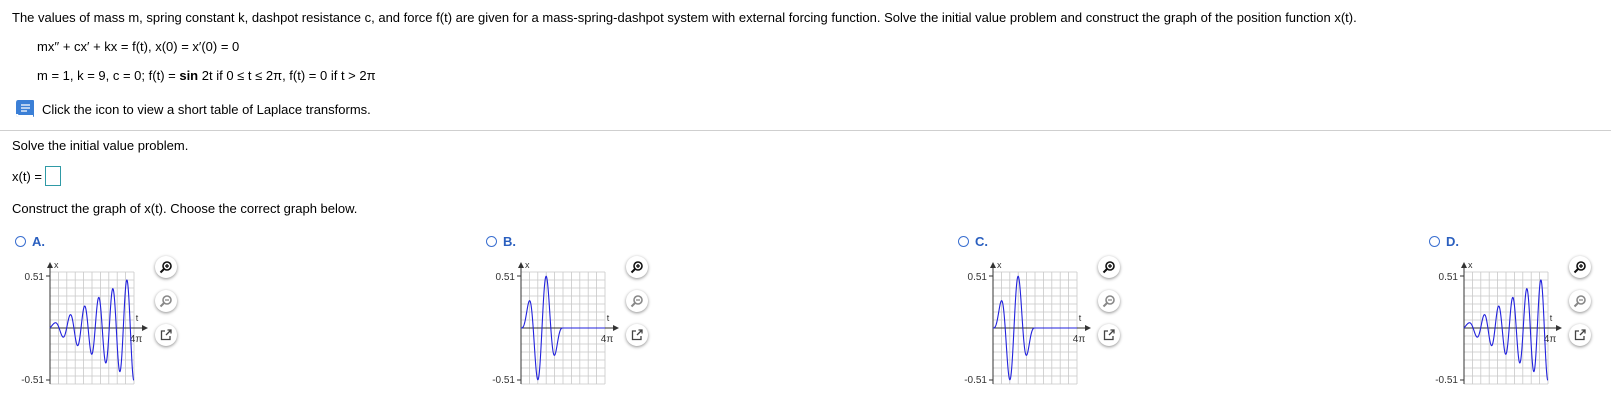 The image size is (1611, 420). I want to click on params-suffix: 2t if 0 ≤ t ≤ 2π, f(t) = 0 if t > 2π, so click(287, 75).